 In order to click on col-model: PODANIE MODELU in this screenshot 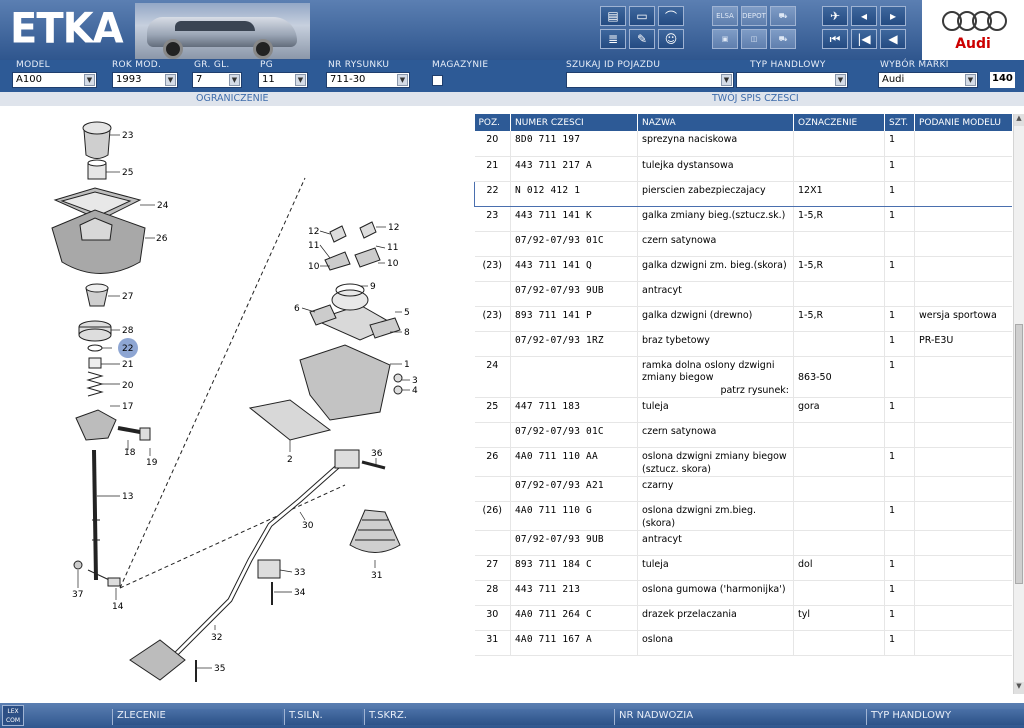, I will do `click(963, 122)`.